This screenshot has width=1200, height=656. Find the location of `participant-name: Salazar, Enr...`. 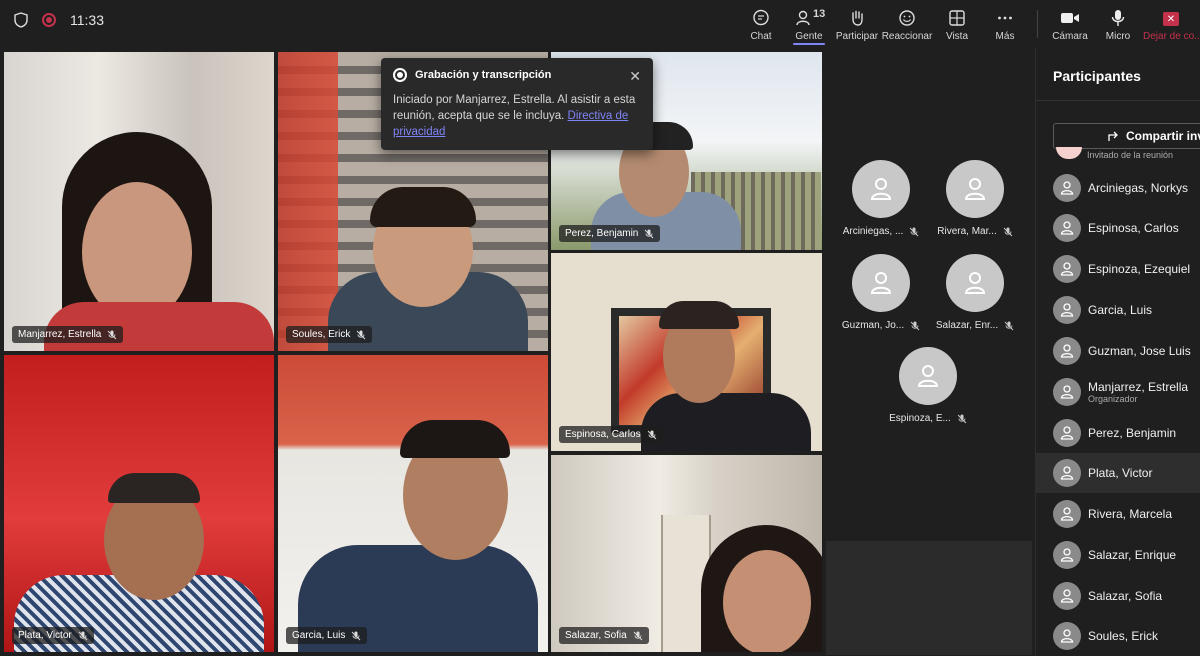

participant-name: Salazar, Enr... is located at coordinates (967, 325).